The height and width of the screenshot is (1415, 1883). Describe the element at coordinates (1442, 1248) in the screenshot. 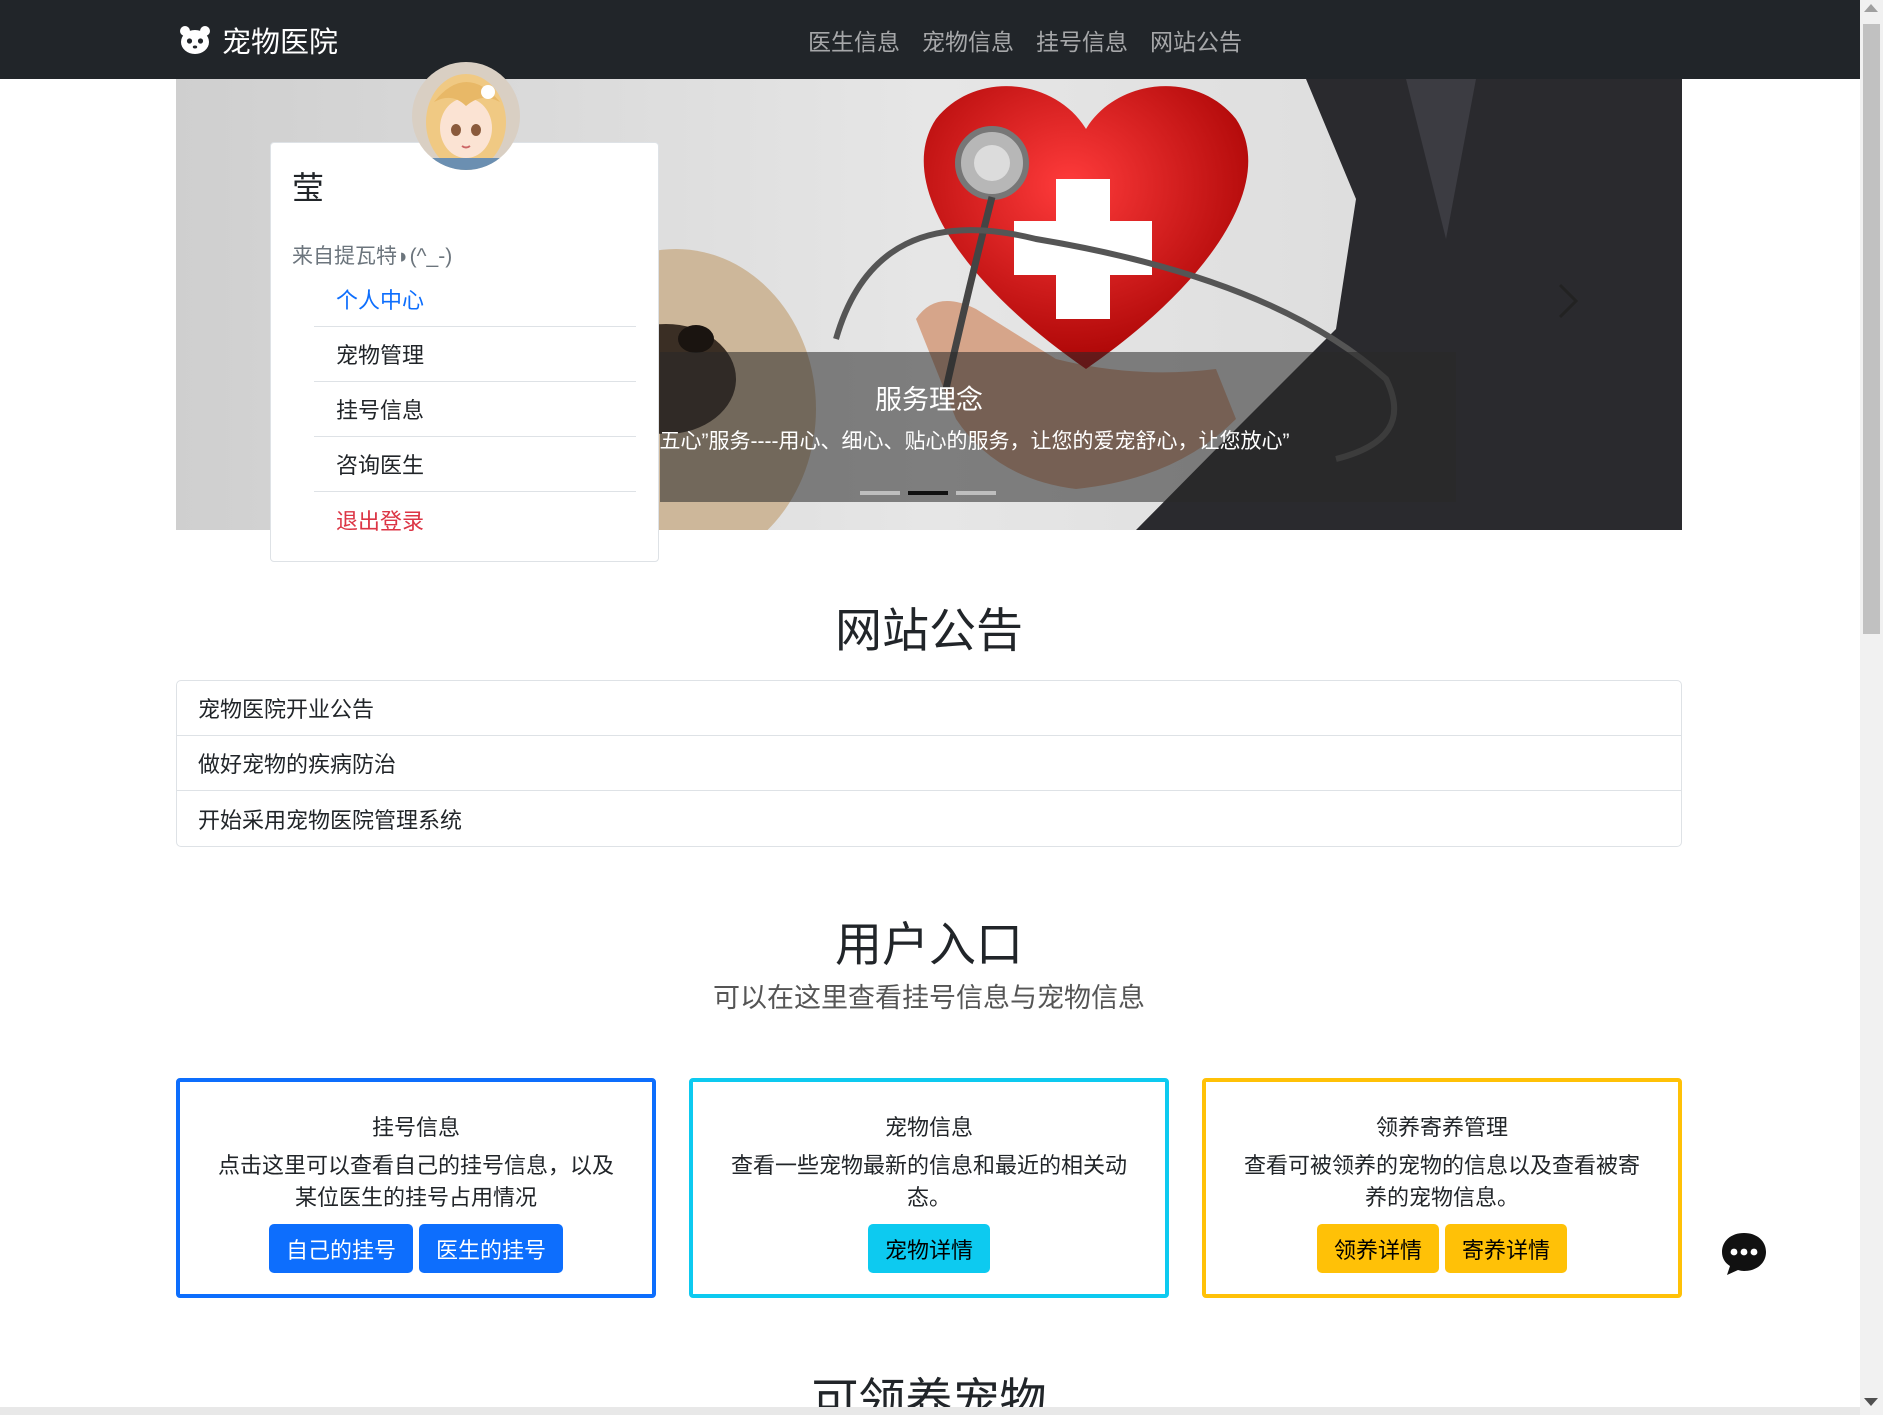

I see `card-buttons: 领养详情 寄养详情` at that location.